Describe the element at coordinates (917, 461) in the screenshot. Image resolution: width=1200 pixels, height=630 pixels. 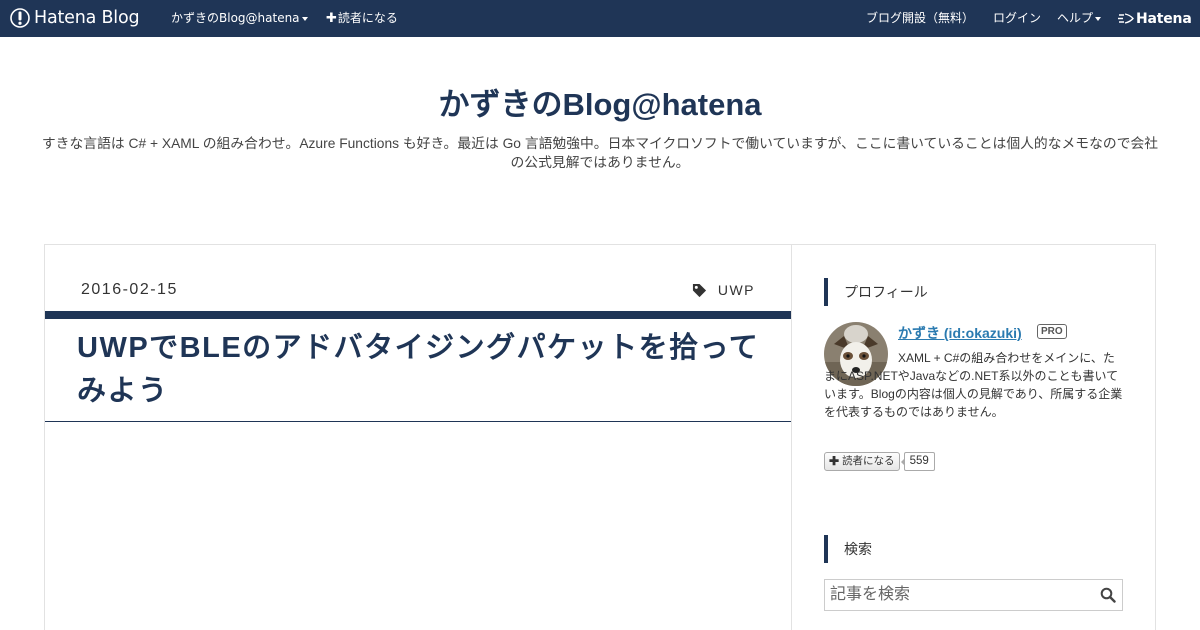
I see `subscriber-count: 559` at that location.